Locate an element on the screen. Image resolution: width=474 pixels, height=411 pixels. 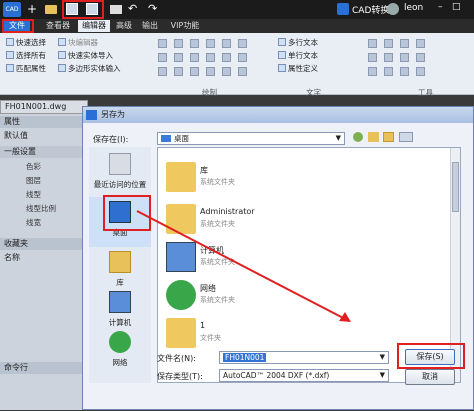
group-tools-label: 工具 is located at coordinates (425, 92).